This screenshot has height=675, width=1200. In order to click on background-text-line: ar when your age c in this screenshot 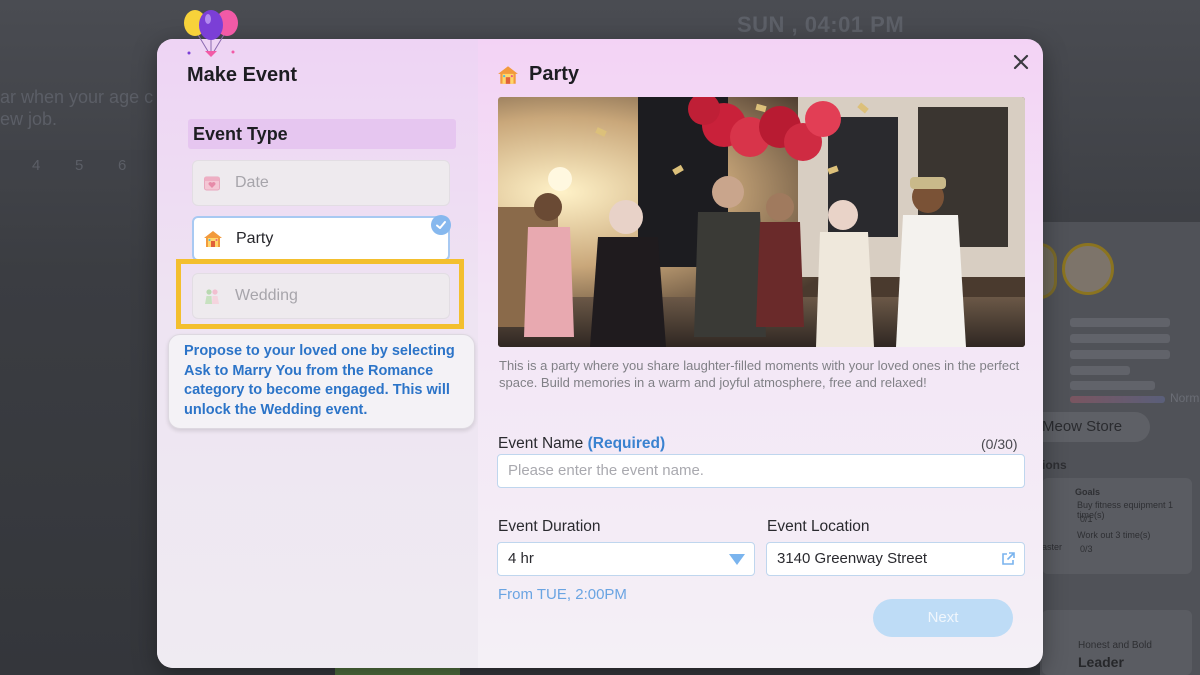, I will do `click(77, 97)`.